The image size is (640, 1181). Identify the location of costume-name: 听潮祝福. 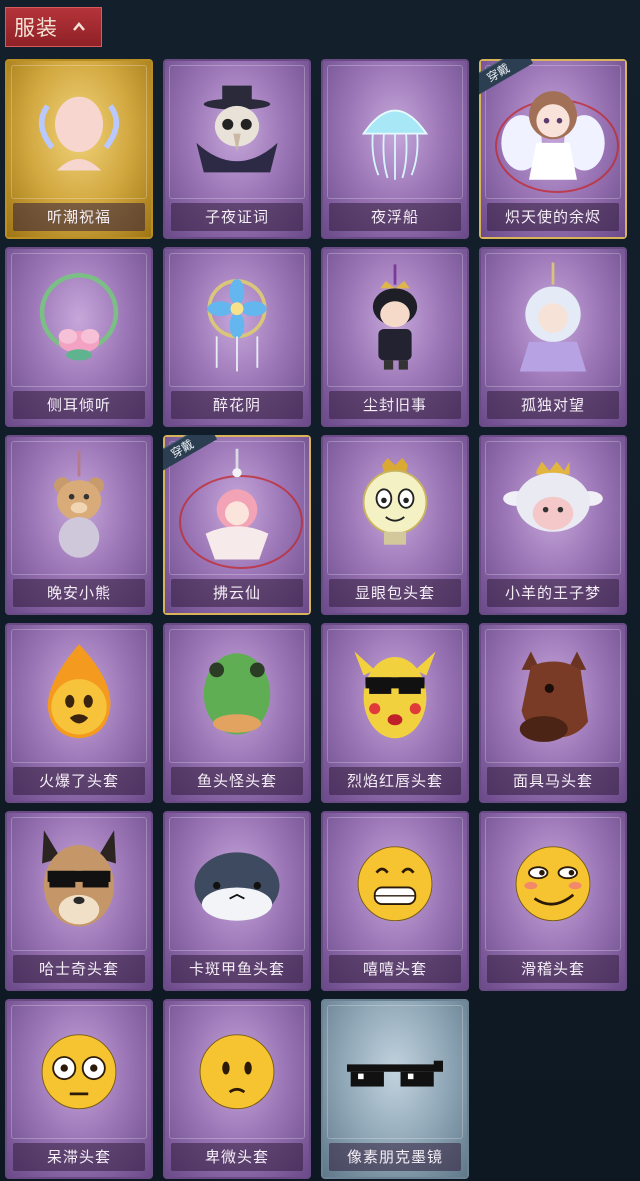
(79, 217).